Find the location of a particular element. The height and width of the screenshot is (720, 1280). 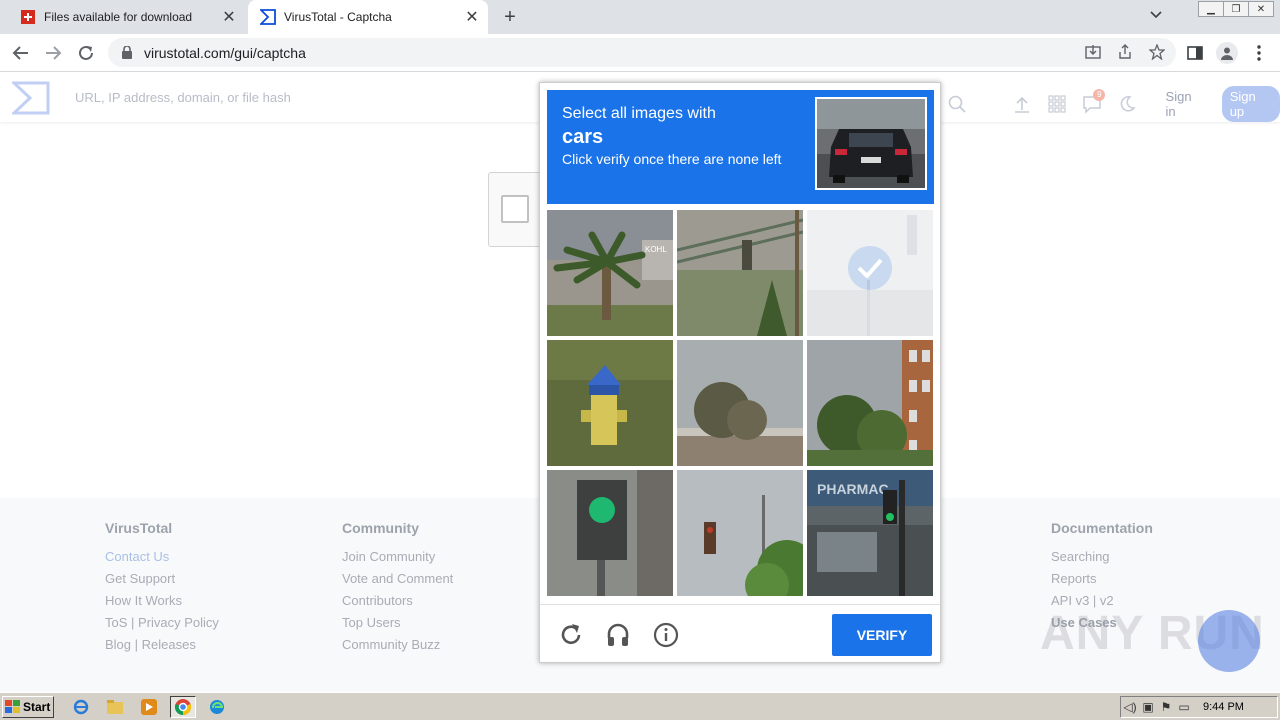

recaptcha-anchor is located at coordinates (516, 209).